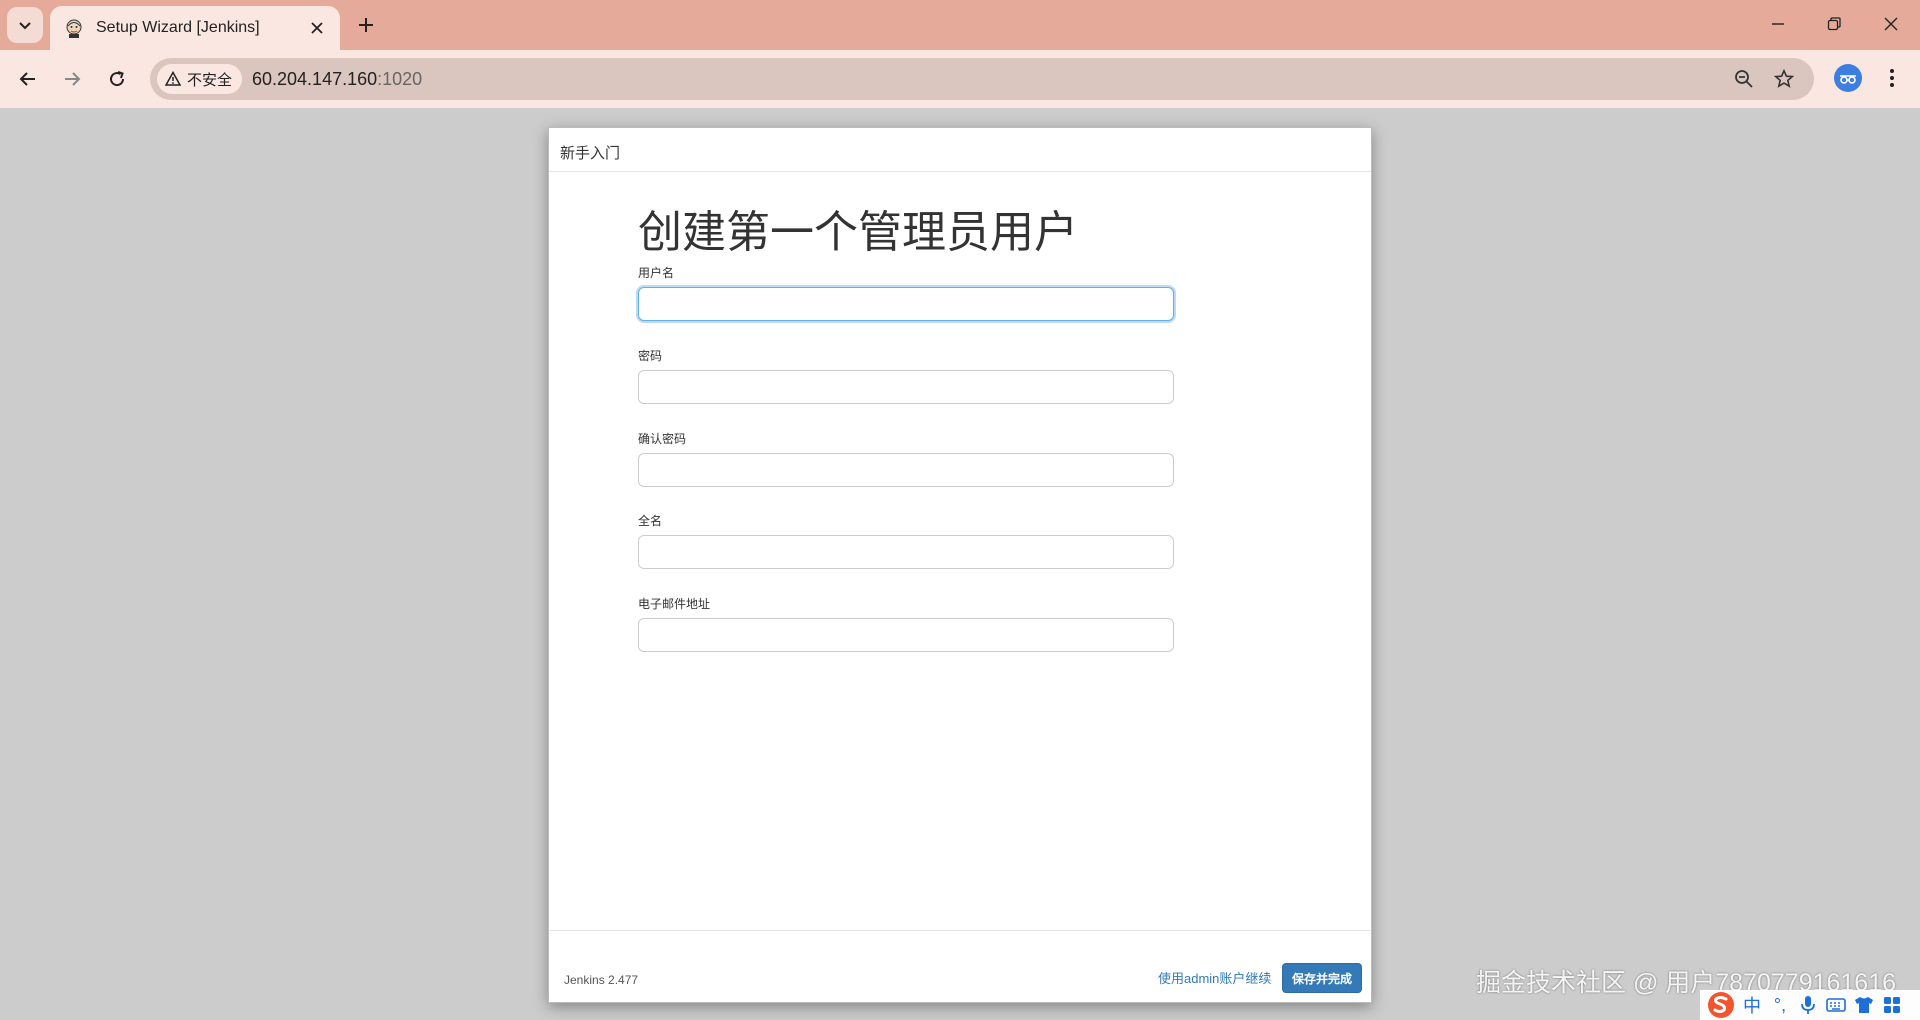 This screenshot has height=1020, width=1920. What do you see at coordinates (590, 153) in the screenshot?
I see `dialog-title: 新手入门` at bounding box center [590, 153].